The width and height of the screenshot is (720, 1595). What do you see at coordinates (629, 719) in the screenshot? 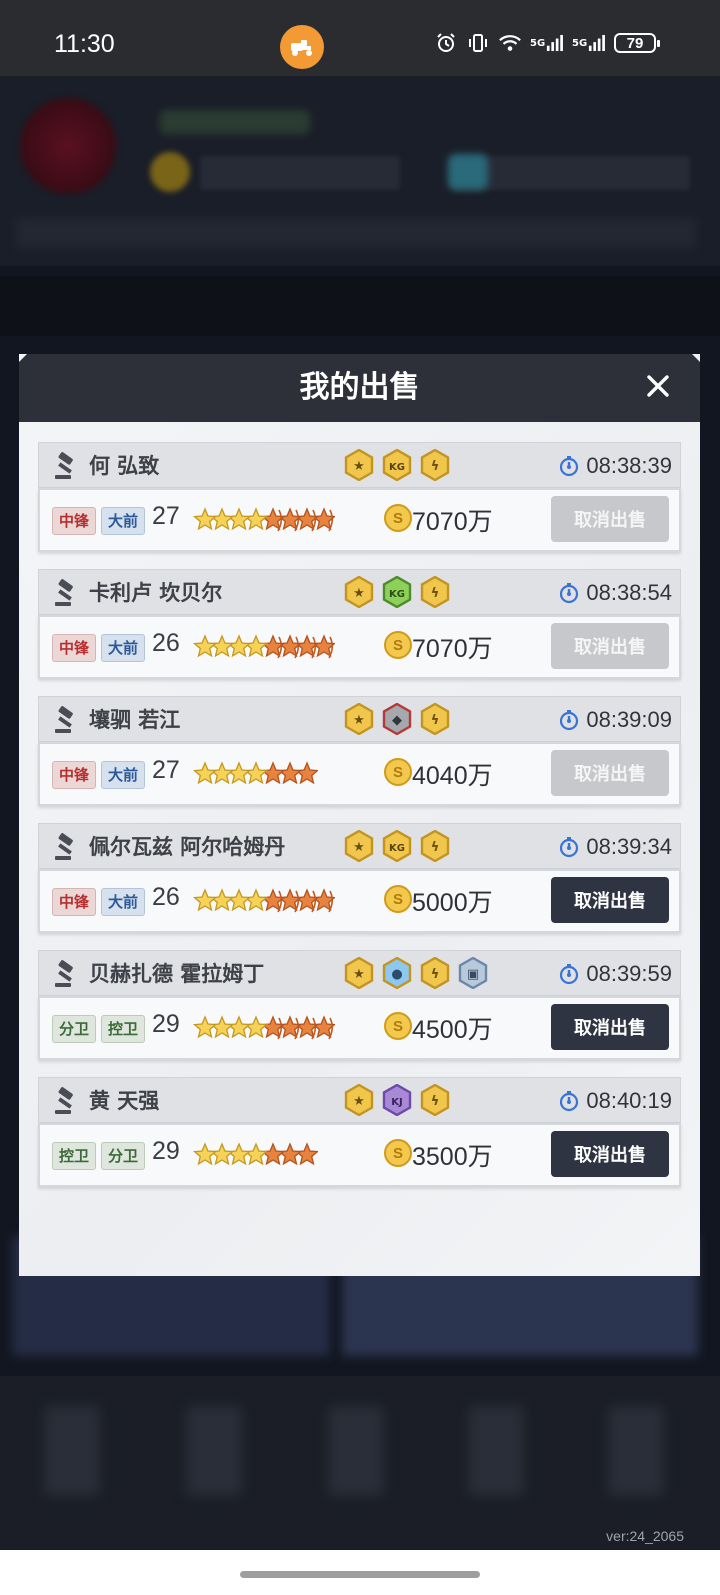
I see `countdown-time: 08:39:09` at bounding box center [629, 719].